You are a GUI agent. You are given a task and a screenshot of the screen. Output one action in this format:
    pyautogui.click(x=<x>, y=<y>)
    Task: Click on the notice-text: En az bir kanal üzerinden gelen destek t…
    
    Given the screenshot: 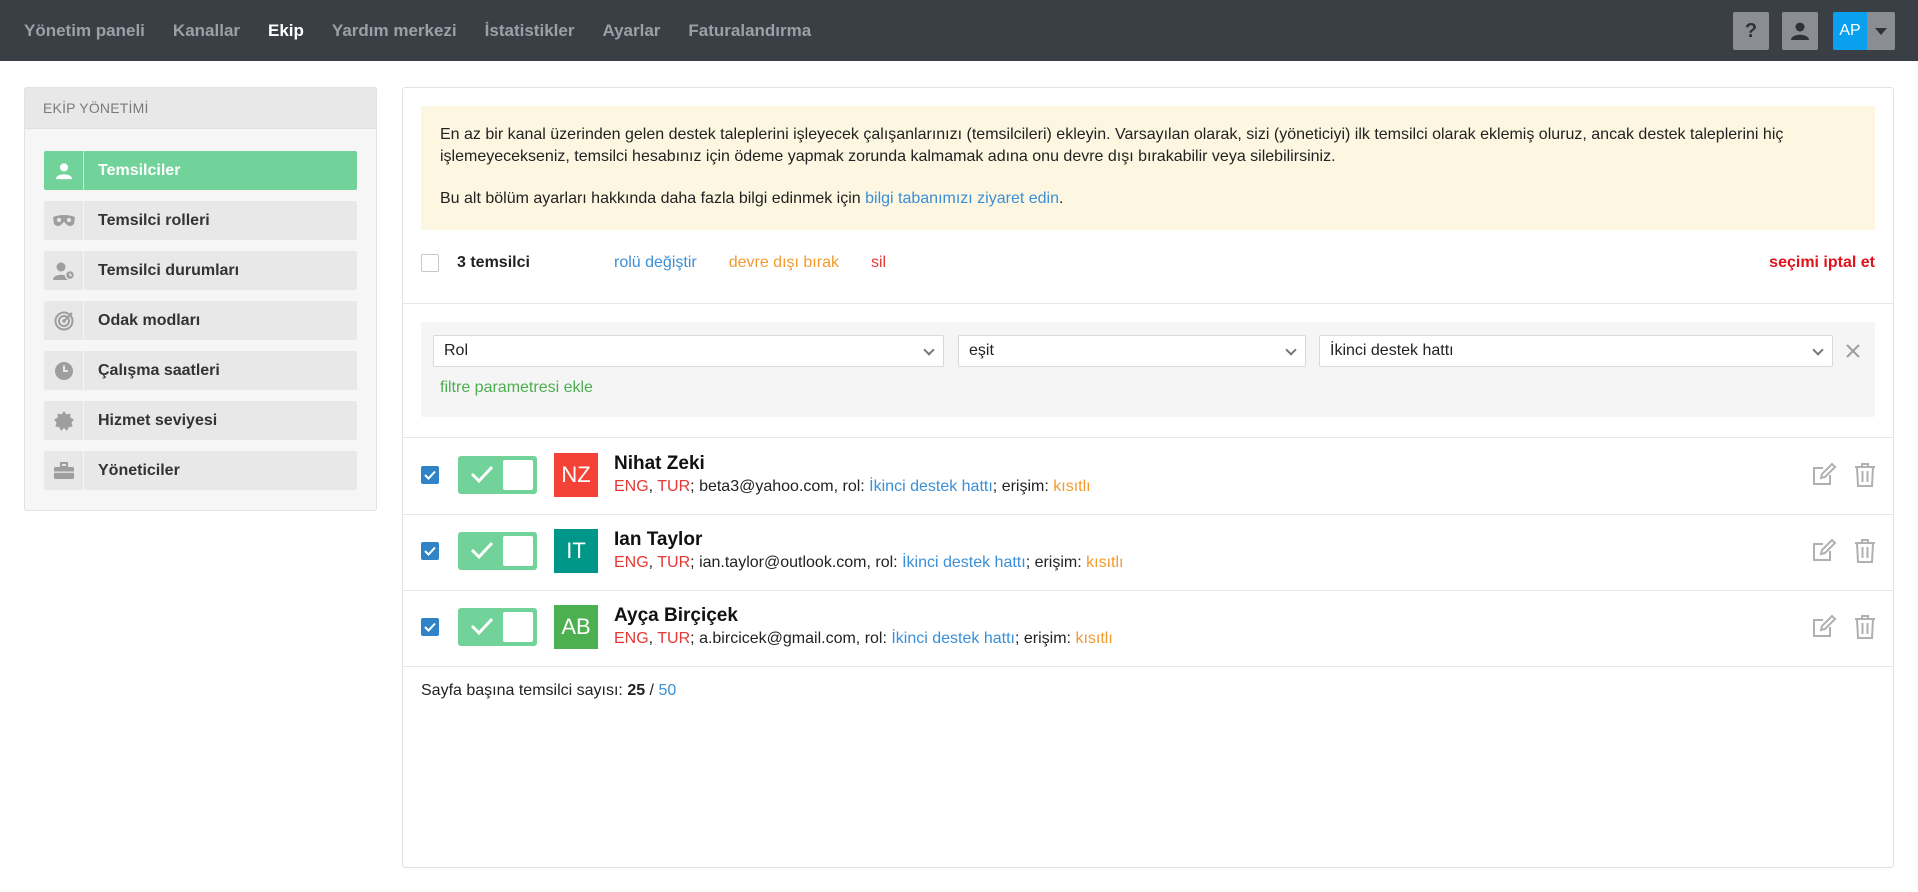 What is the action you would take?
    pyautogui.click(x=1112, y=145)
    